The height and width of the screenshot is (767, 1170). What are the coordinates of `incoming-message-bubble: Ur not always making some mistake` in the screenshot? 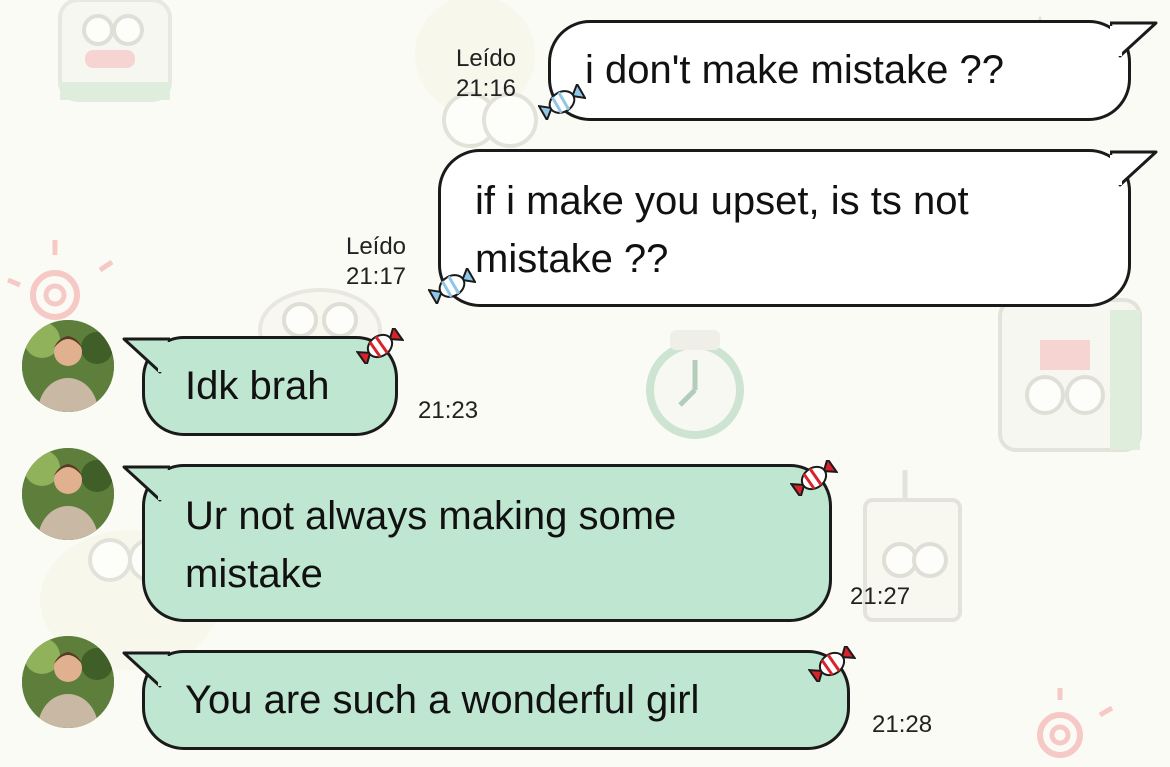 It's located at (487, 543).